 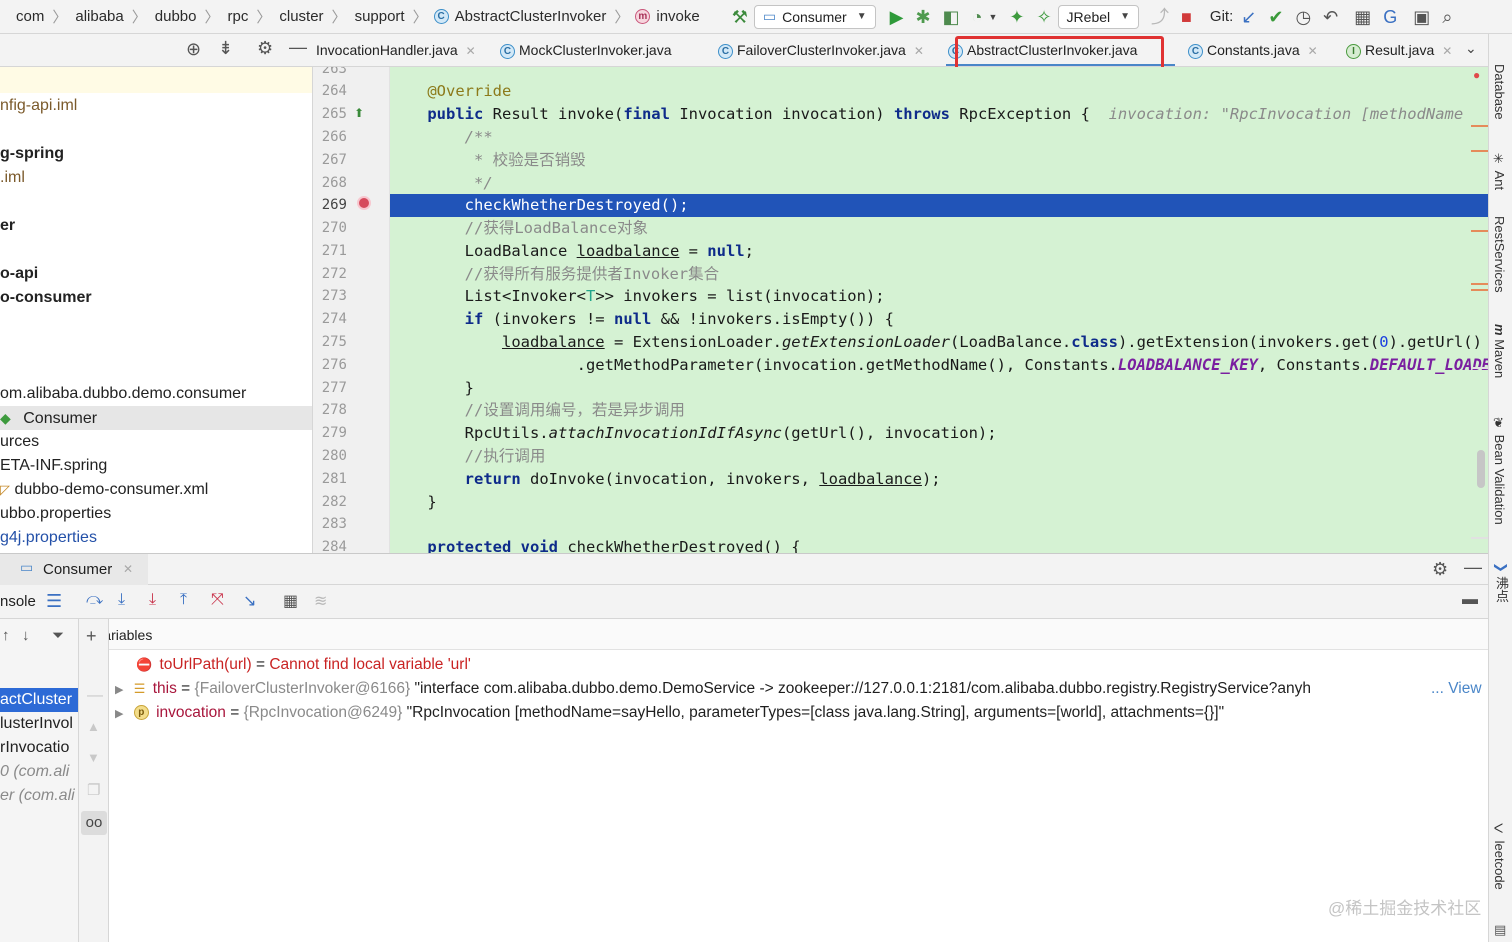 I want to click on override-marker-icon: ⬆, so click(x=359, y=113).